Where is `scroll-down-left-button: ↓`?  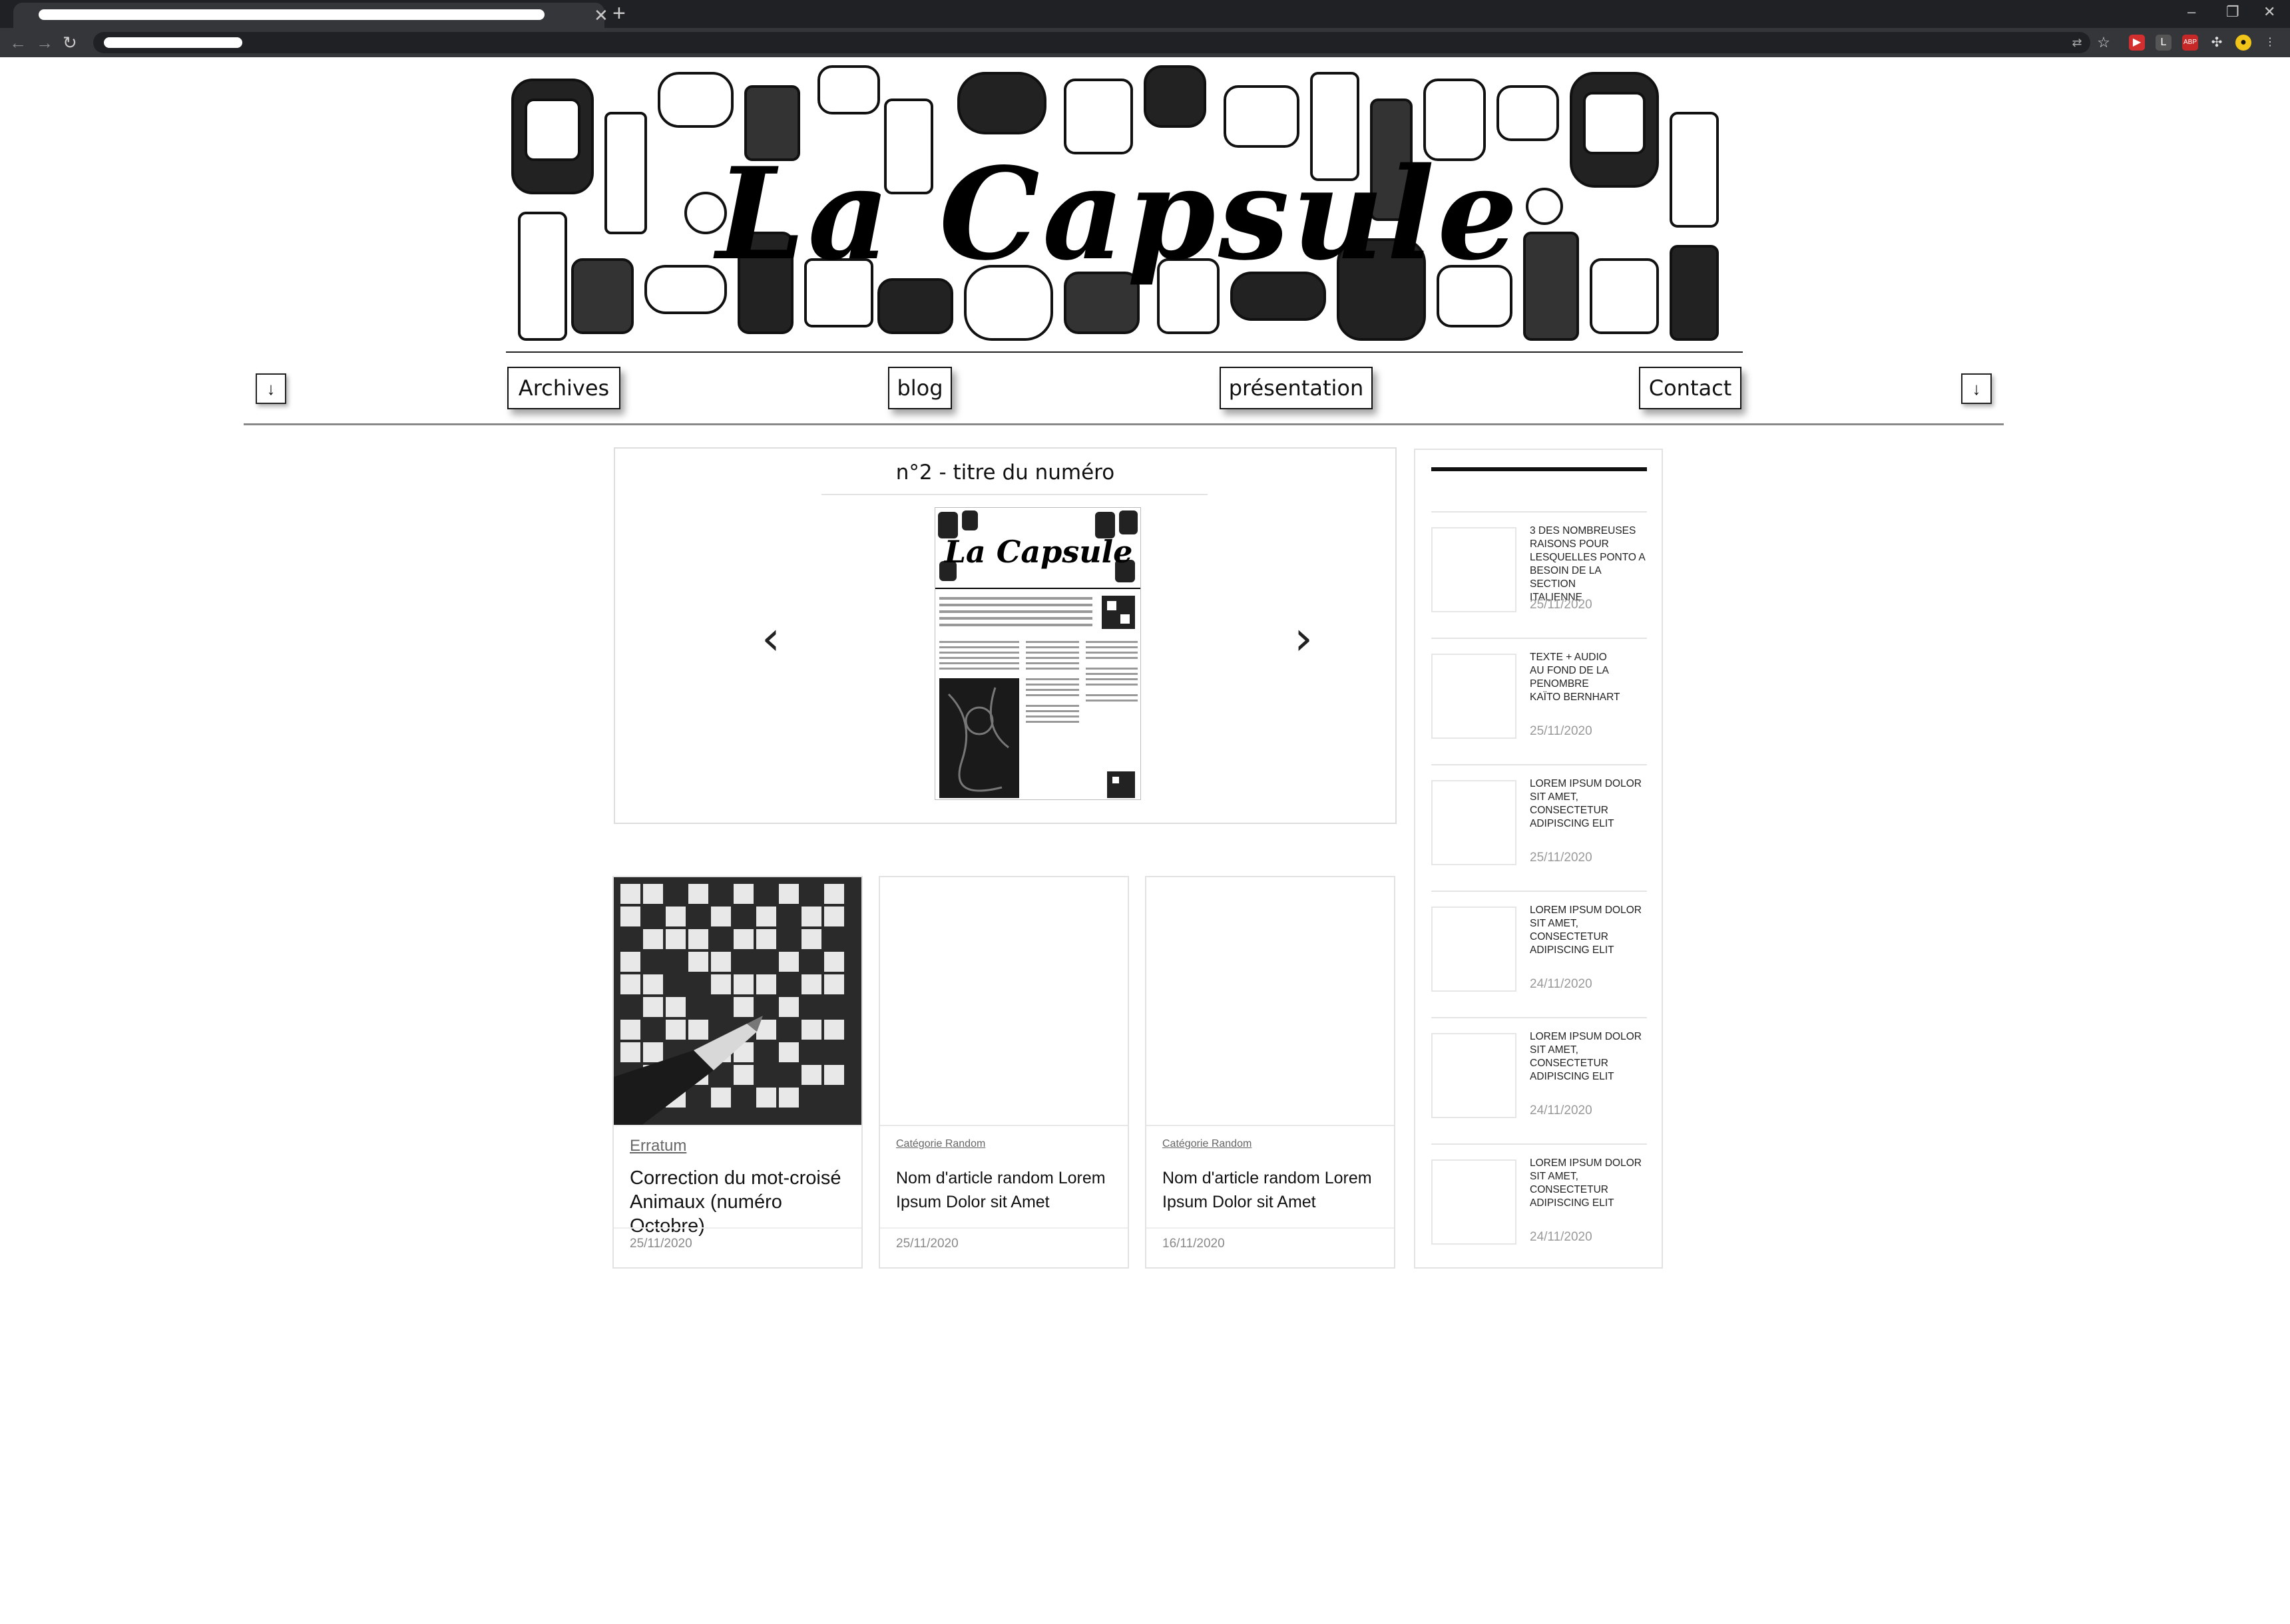 scroll-down-left-button: ↓ is located at coordinates (271, 389).